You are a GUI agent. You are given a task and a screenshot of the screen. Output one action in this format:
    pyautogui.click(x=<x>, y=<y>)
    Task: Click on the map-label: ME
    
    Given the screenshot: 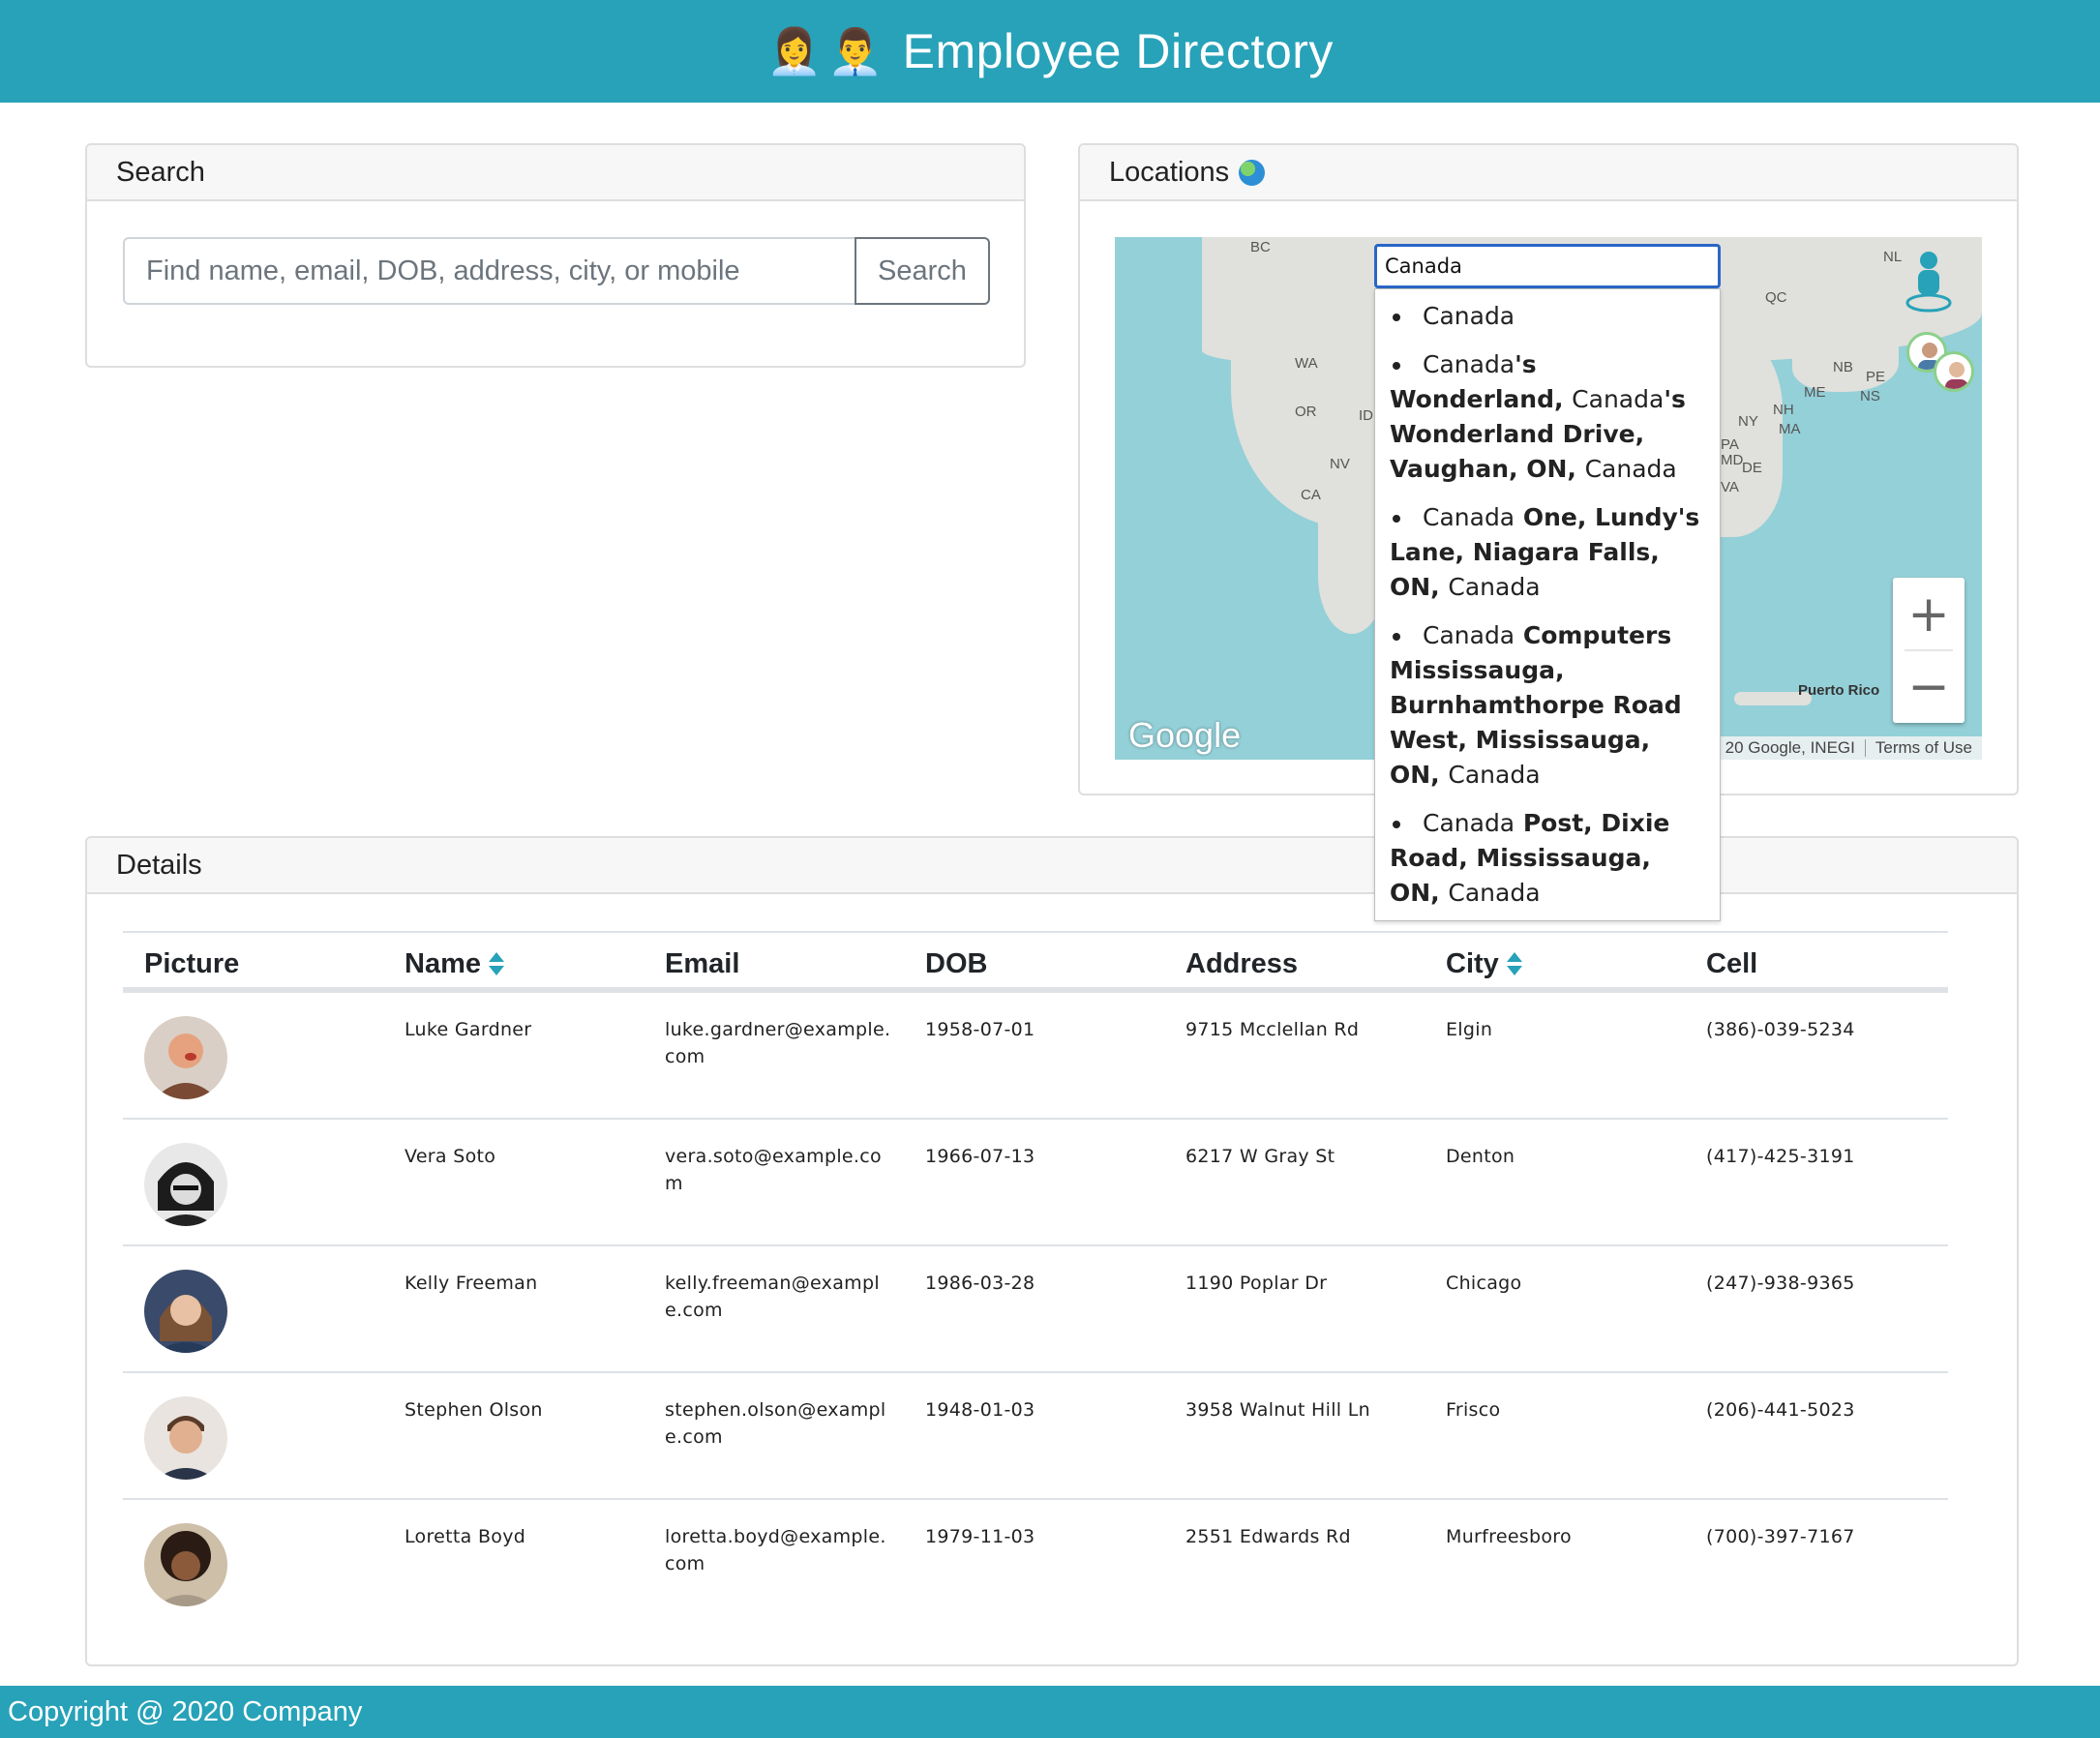 What is the action you would take?
    pyautogui.click(x=1815, y=392)
    